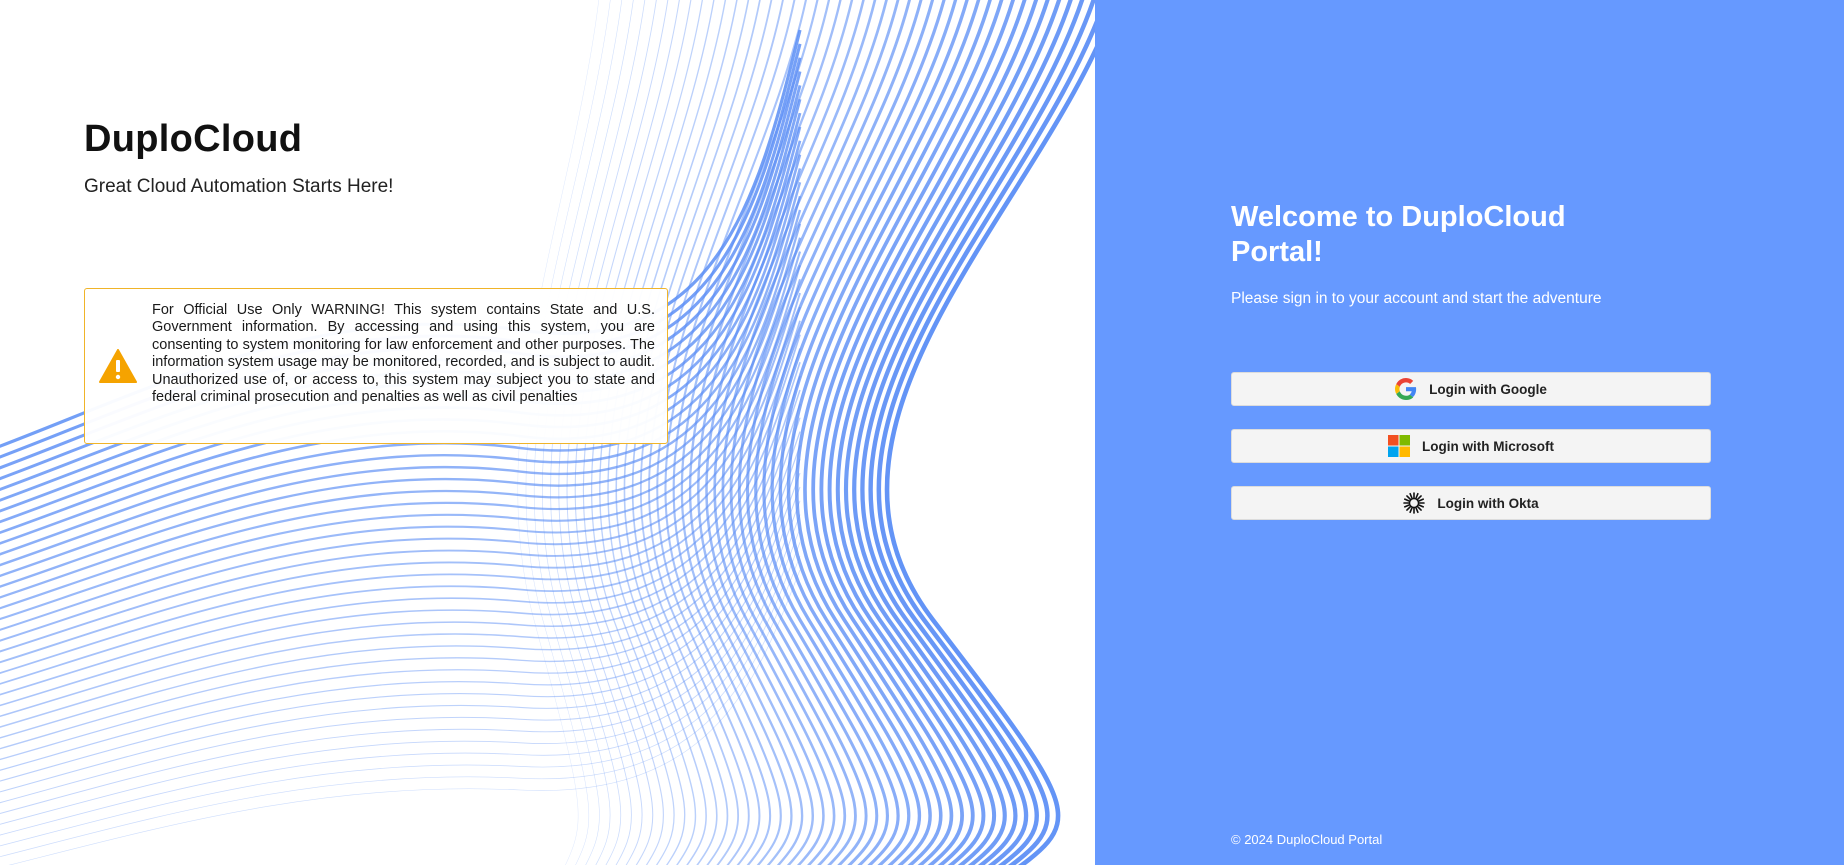 This screenshot has width=1844, height=865. What do you see at coordinates (193, 139) in the screenshot?
I see `brand-title: DuploCloud` at bounding box center [193, 139].